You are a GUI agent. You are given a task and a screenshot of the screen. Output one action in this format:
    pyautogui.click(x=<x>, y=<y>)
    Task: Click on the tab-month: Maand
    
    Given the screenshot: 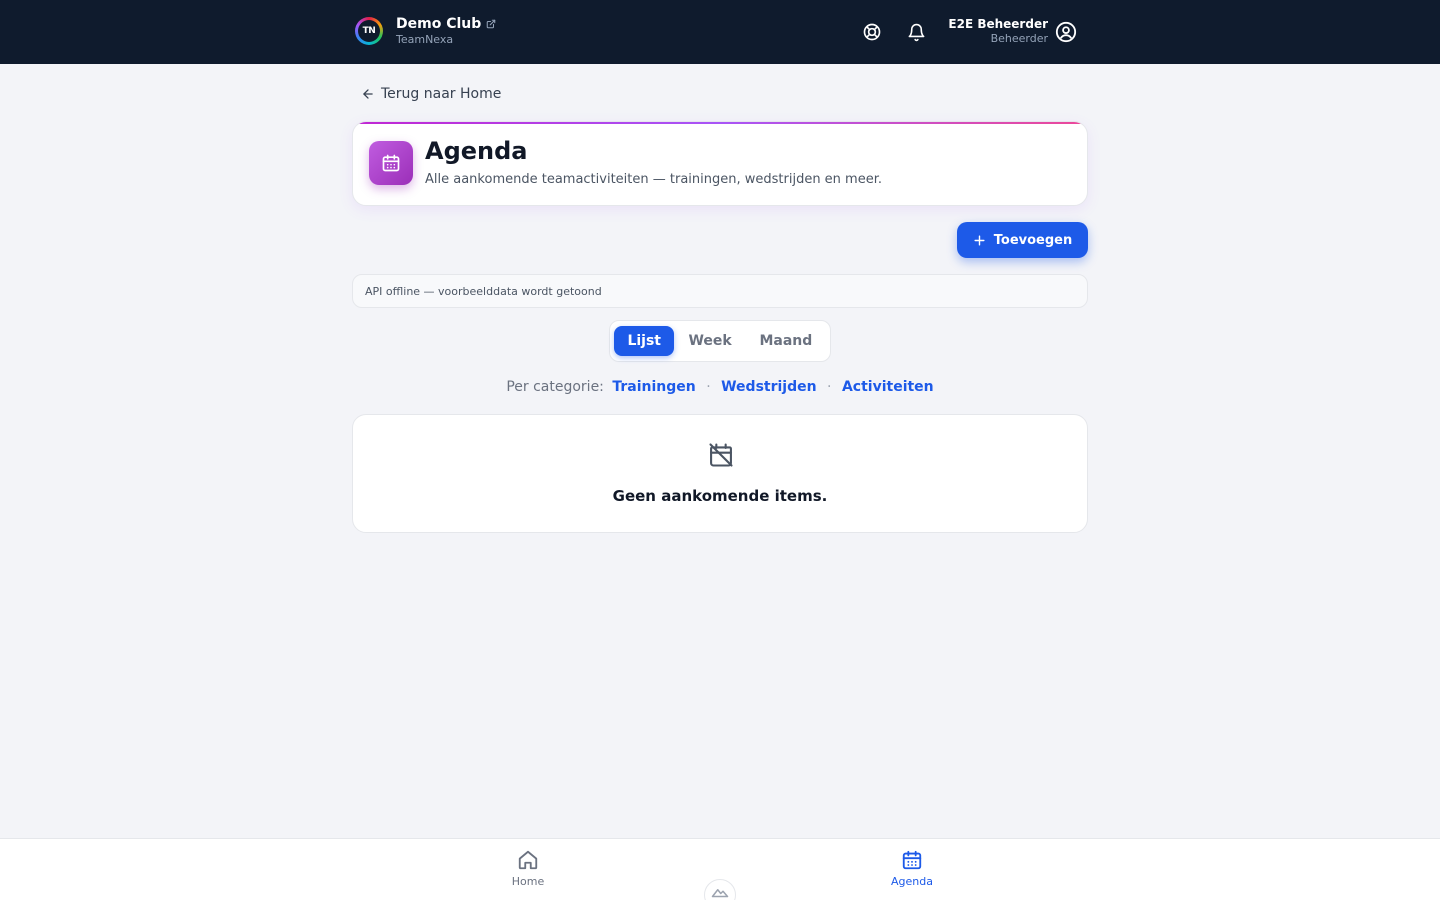 What is the action you would take?
    pyautogui.click(x=786, y=341)
    